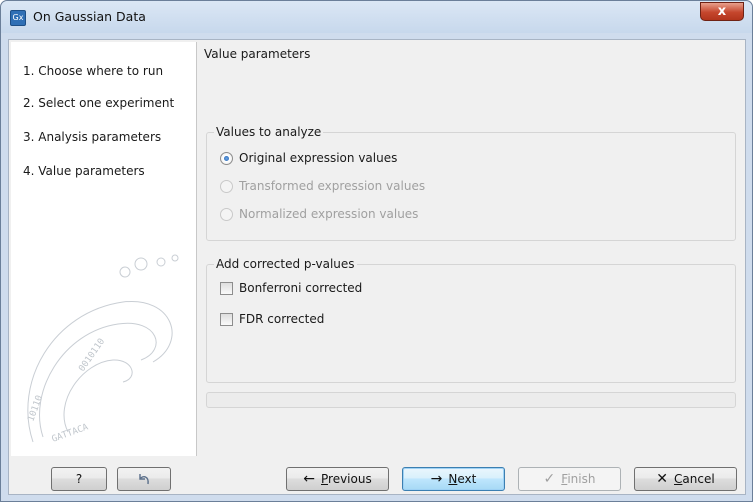 The image size is (753, 502). I want to click on next-label: Next, so click(462, 479).